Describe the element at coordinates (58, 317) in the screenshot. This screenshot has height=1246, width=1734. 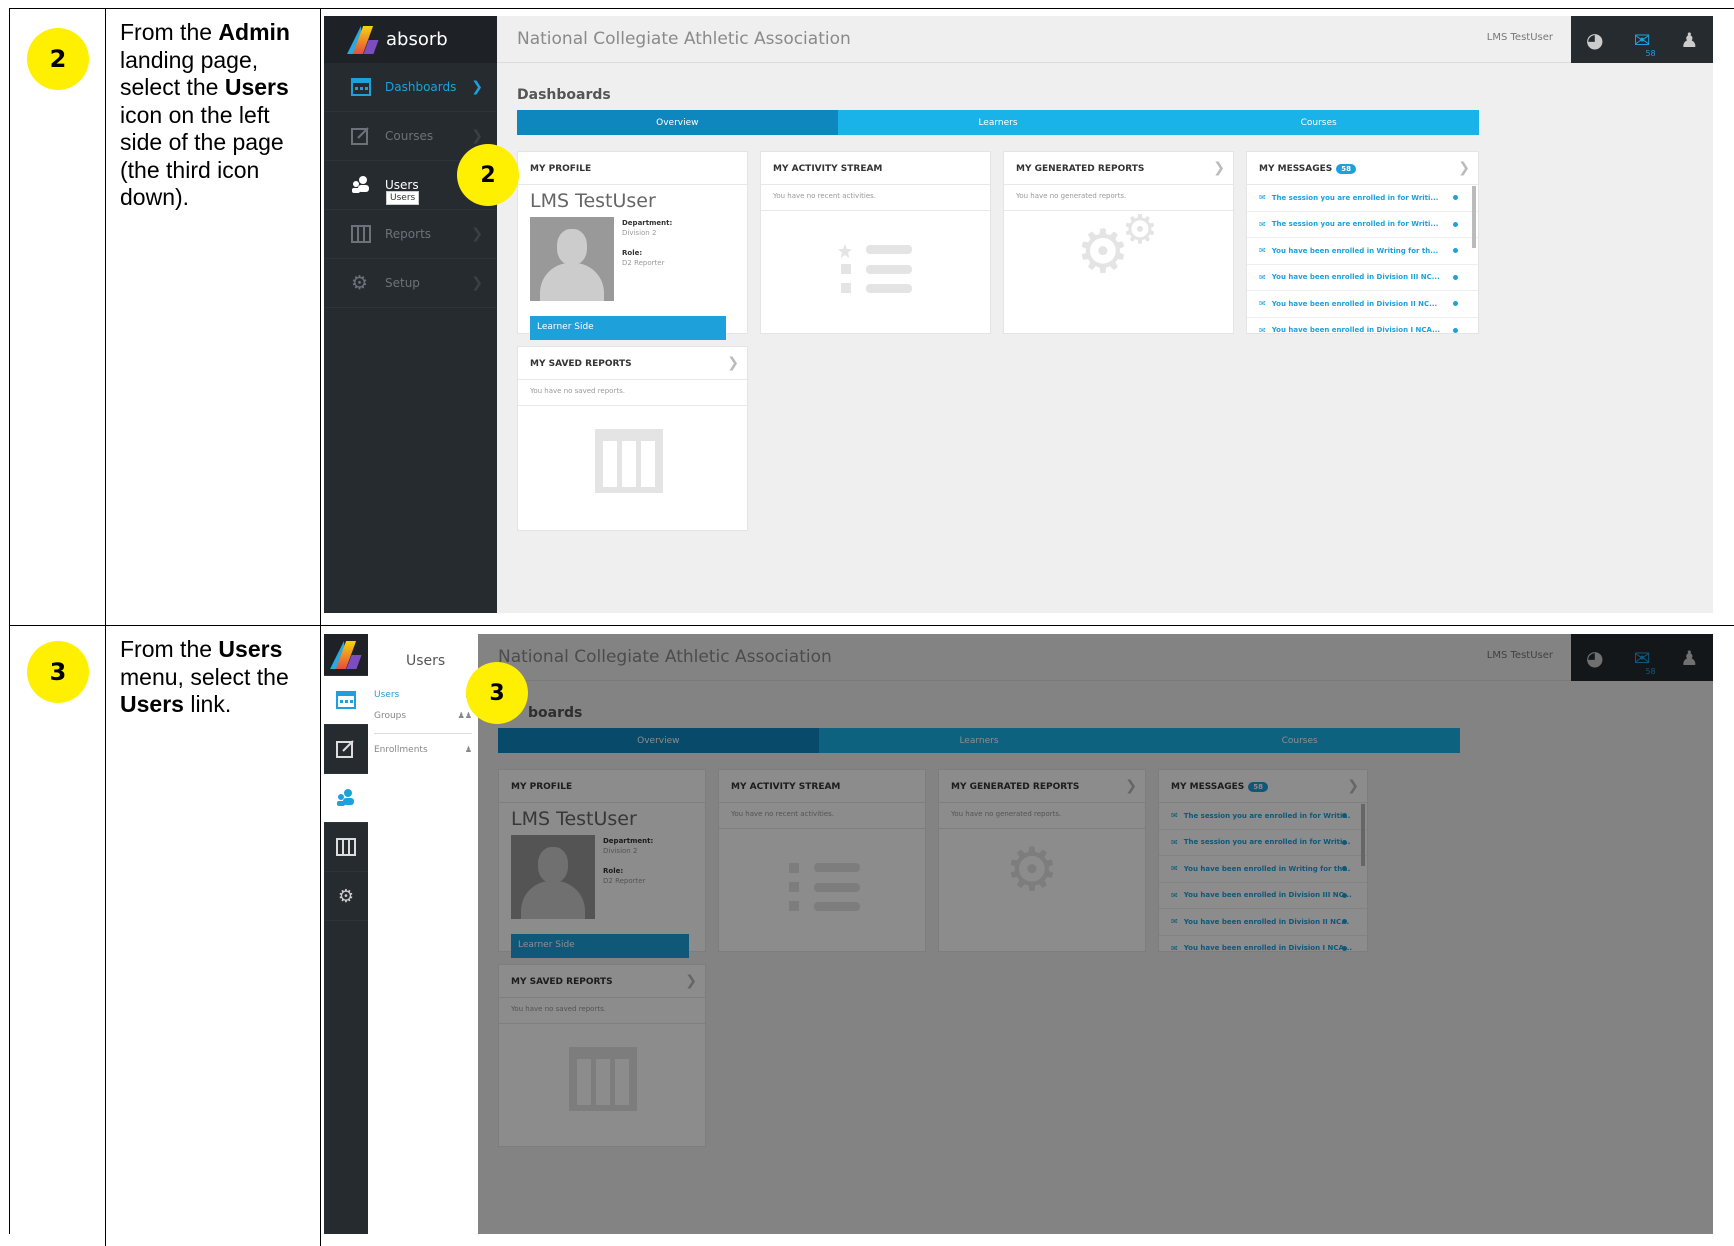
I see `step-number-cell: 2` at that location.